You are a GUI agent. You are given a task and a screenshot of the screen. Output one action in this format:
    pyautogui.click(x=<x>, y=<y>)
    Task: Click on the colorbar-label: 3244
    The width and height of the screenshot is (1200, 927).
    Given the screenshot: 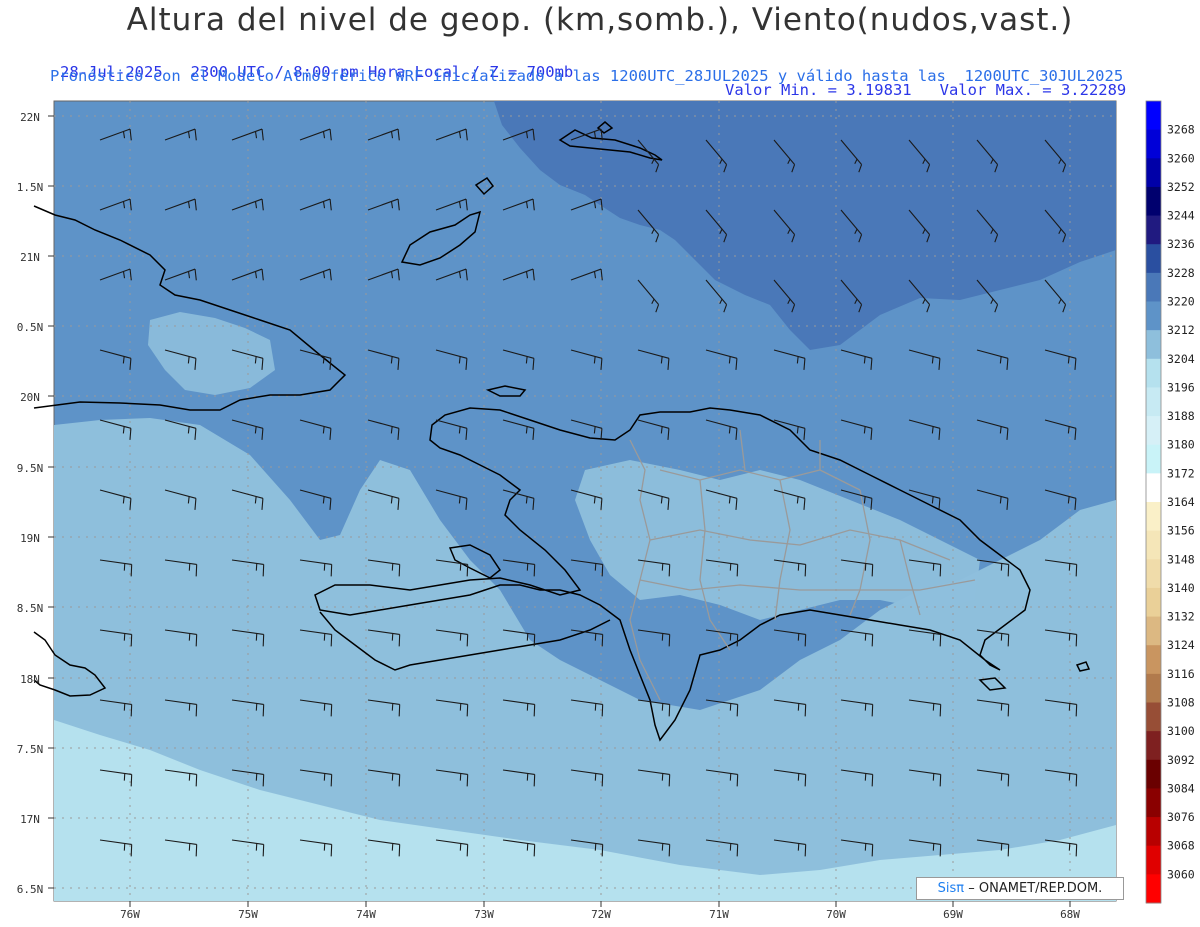 What is the action you would take?
    pyautogui.click(x=1181, y=216)
    